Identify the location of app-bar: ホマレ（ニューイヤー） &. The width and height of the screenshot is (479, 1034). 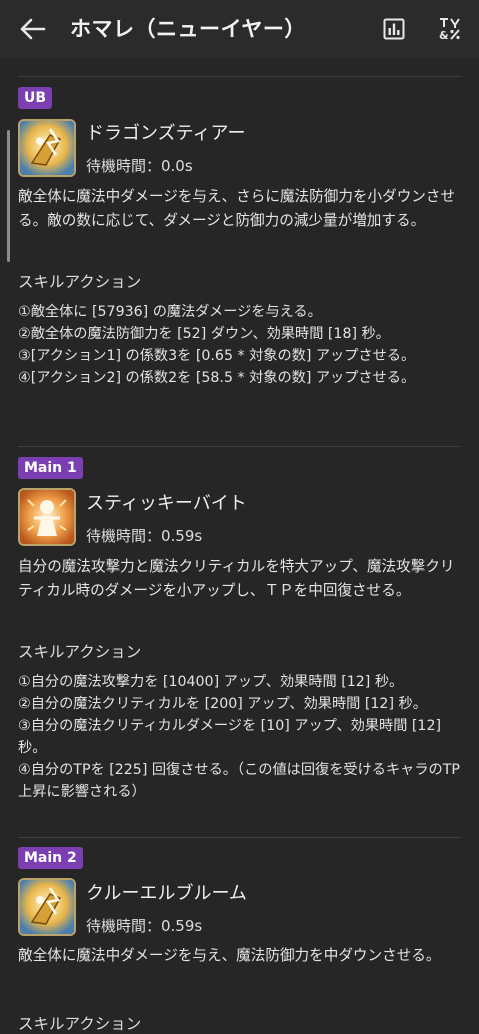
(239, 29).